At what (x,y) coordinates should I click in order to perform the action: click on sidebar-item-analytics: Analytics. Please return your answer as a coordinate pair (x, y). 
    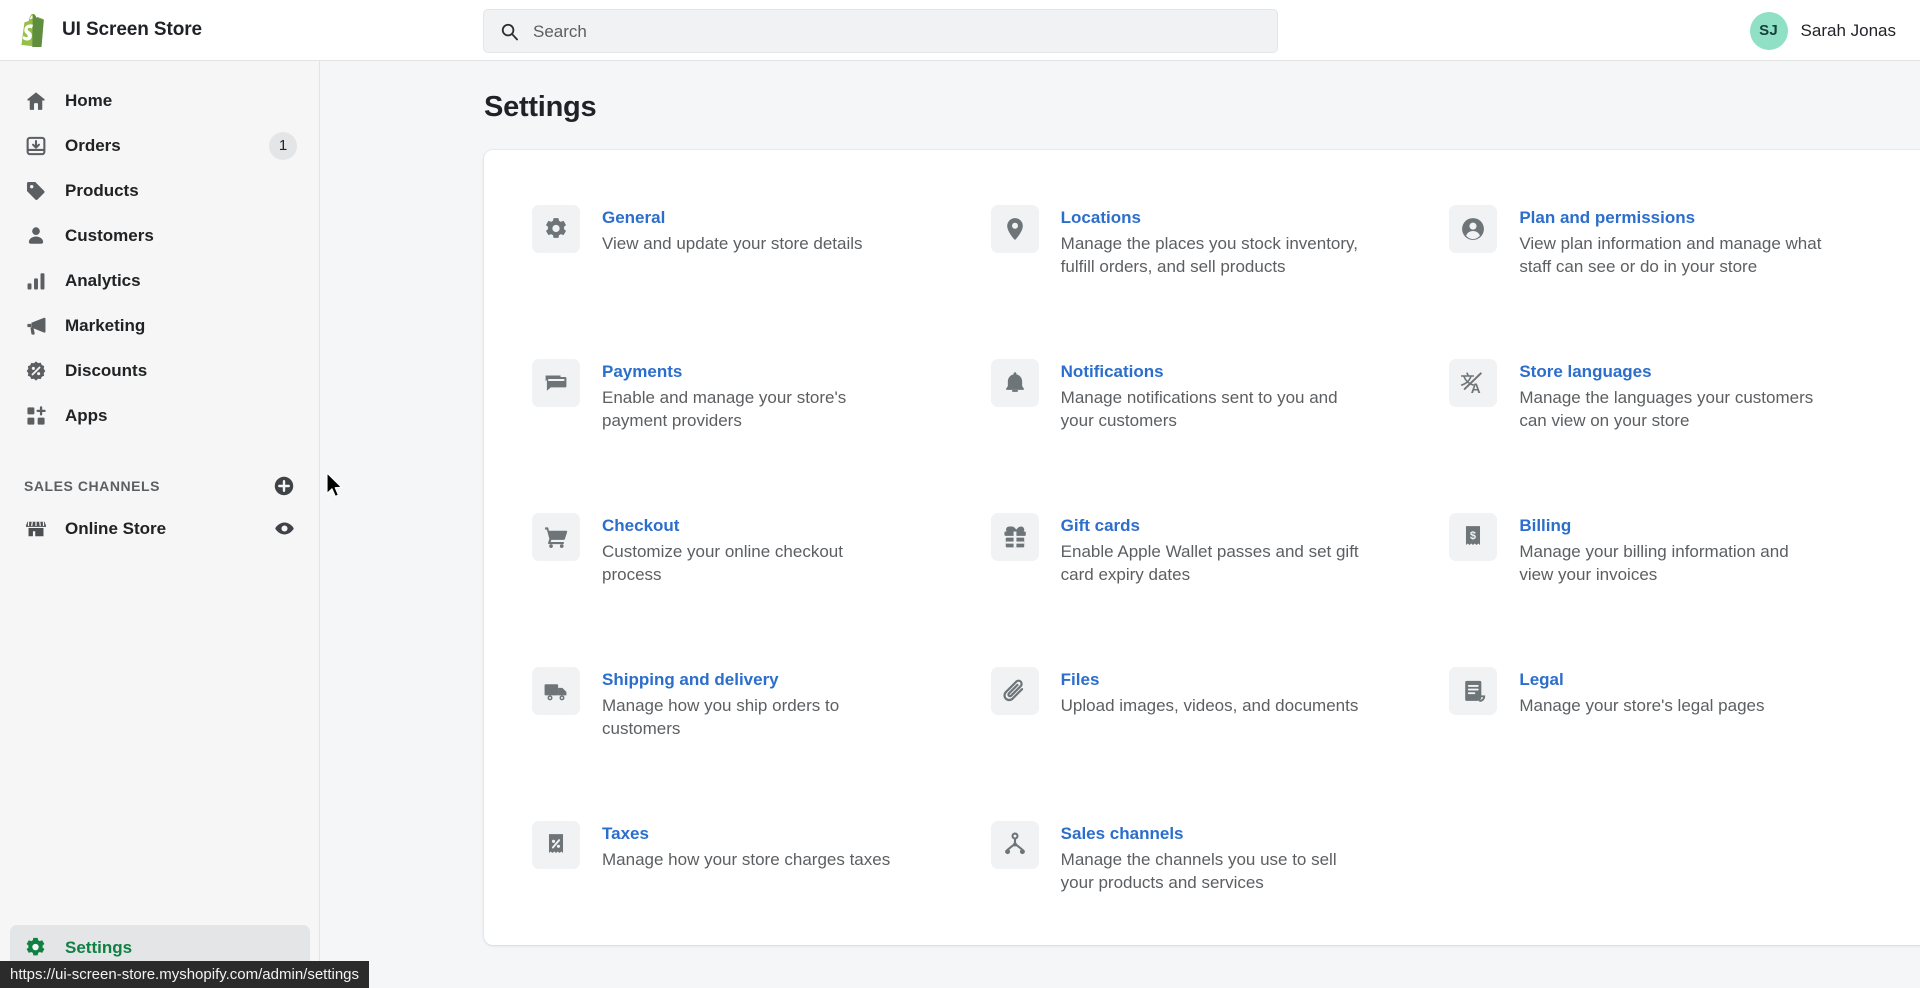
    Looking at the image, I should click on (159, 280).